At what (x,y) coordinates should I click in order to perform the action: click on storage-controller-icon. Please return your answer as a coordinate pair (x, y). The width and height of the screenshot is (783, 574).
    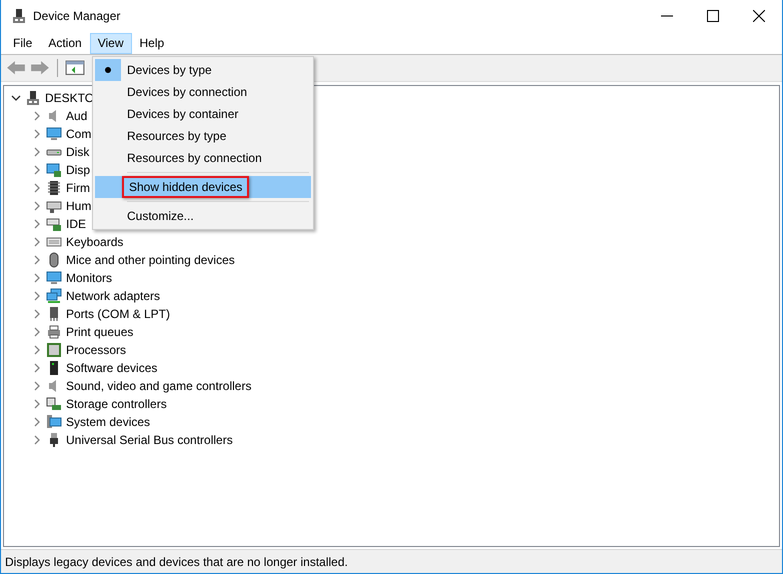
    Looking at the image, I should click on (54, 404).